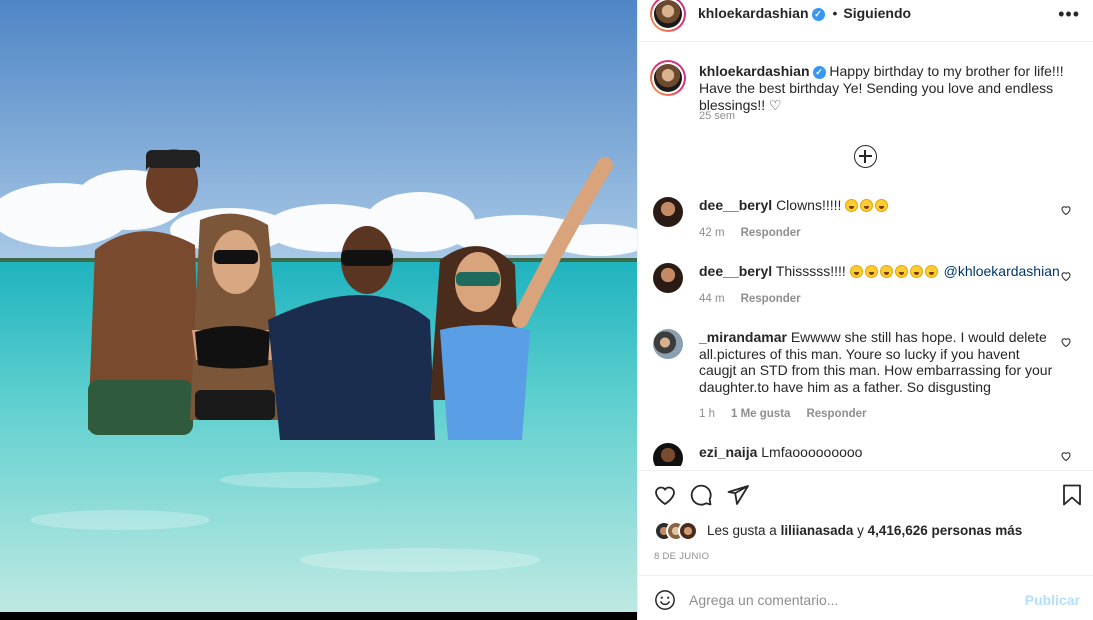 The width and height of the screenshot is (1093, 620). What do you see at coordinates (712, 233) in the screenshot?
I see `comment-time: 42 m` at bounding box center [712, 233].